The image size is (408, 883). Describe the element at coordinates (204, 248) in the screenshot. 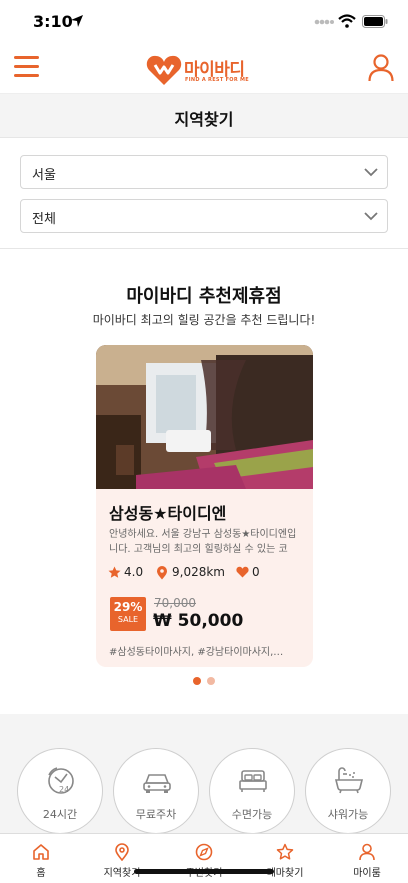

I see `divider` at that location.